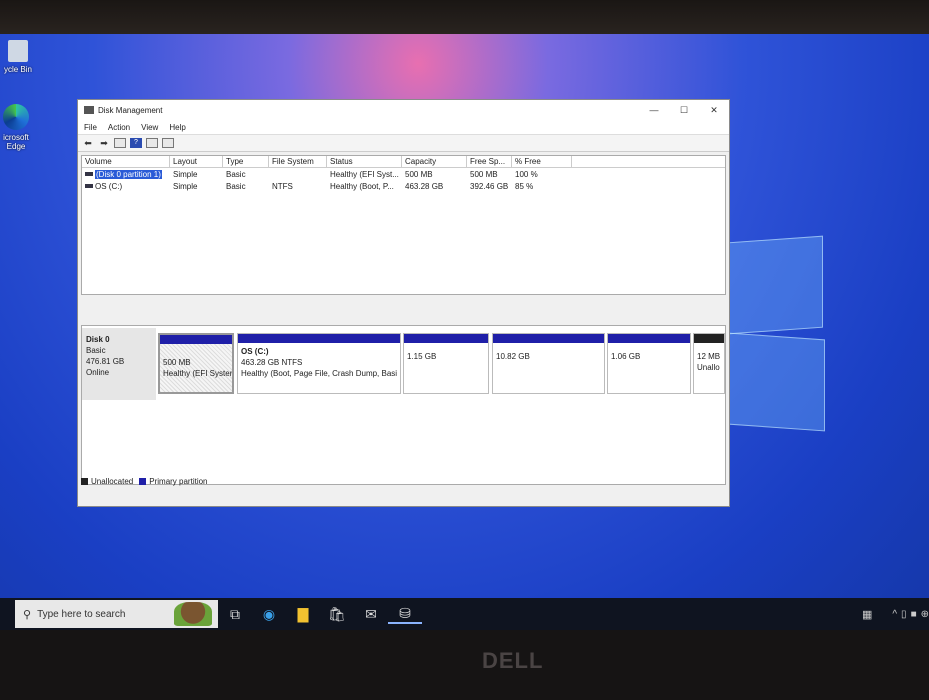 This screenshot has height=700, width=929. Describe the element at coordinates (90, 127) in the screenshot. I see `menu-file: File` at that location.